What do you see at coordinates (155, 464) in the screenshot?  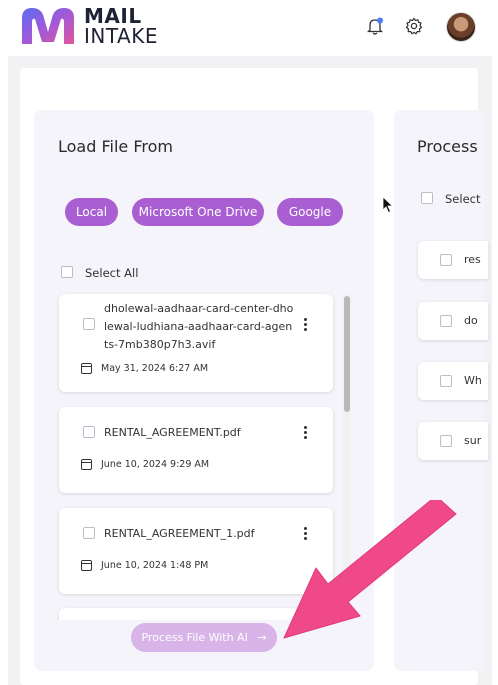 I see `file-date: June 10, 2024 9:29 AM` at bounding box center [155, 464].